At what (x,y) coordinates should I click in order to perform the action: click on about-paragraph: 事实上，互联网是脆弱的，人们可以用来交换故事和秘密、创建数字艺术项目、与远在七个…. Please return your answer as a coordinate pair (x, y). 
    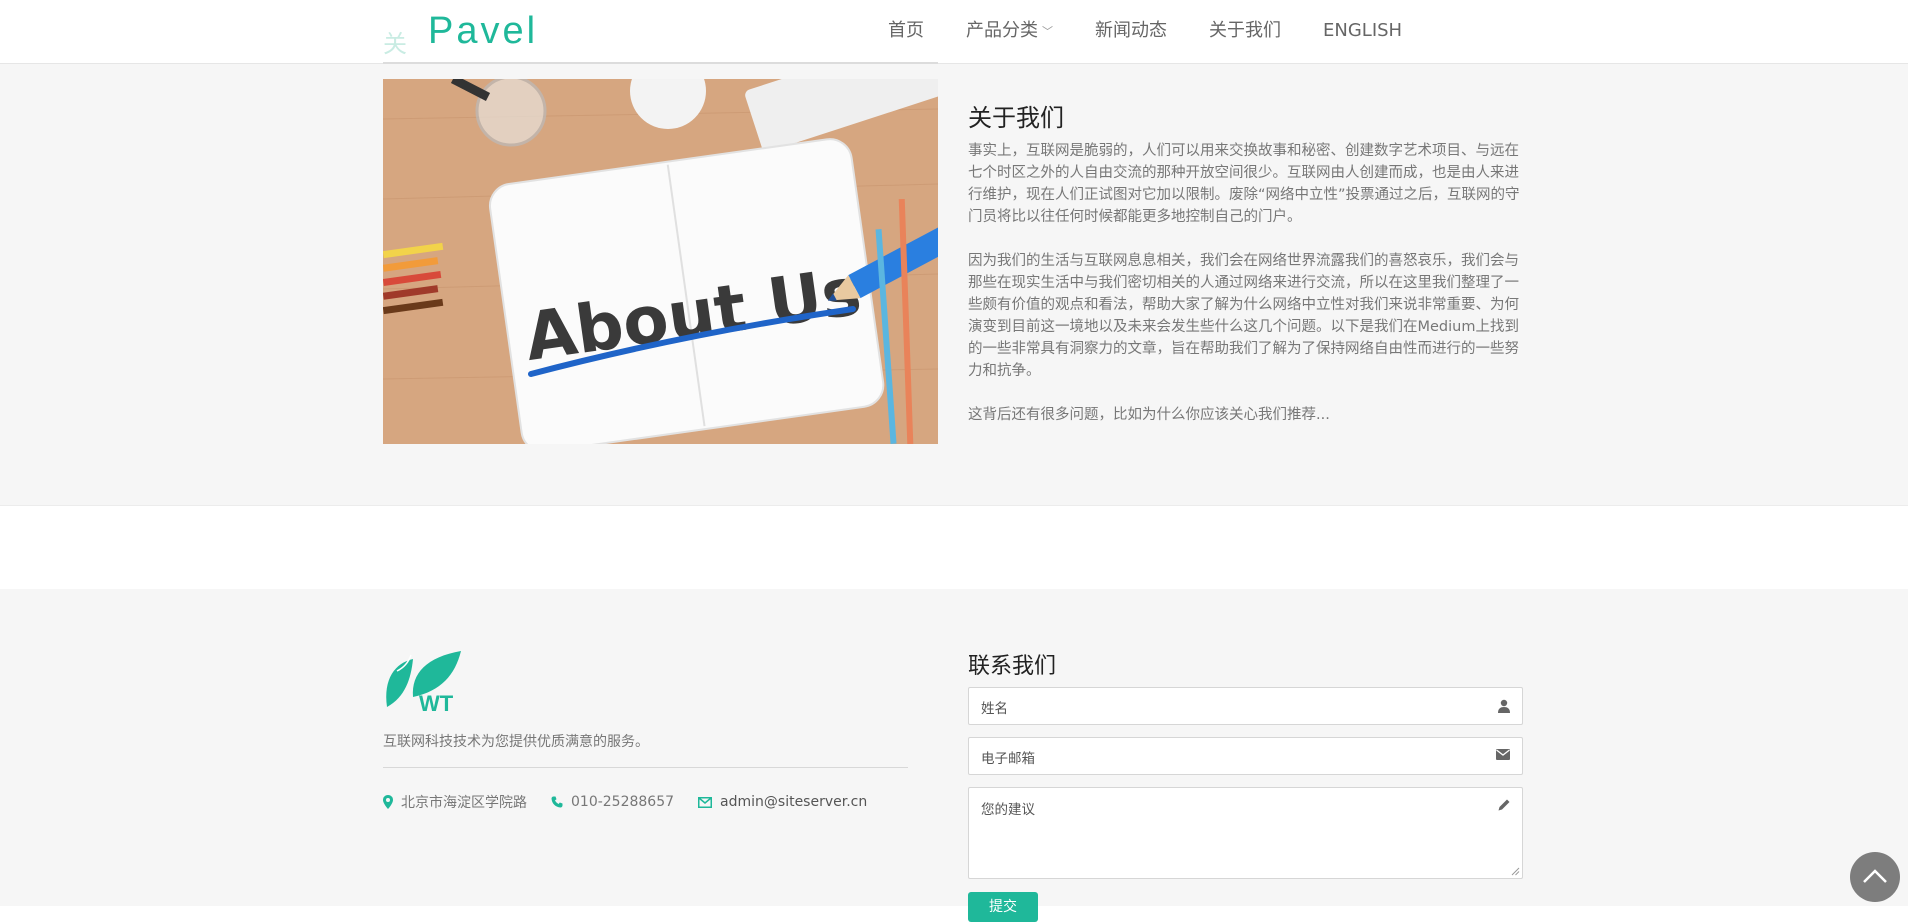
    Looking at the image, I should click on (1244, 184).